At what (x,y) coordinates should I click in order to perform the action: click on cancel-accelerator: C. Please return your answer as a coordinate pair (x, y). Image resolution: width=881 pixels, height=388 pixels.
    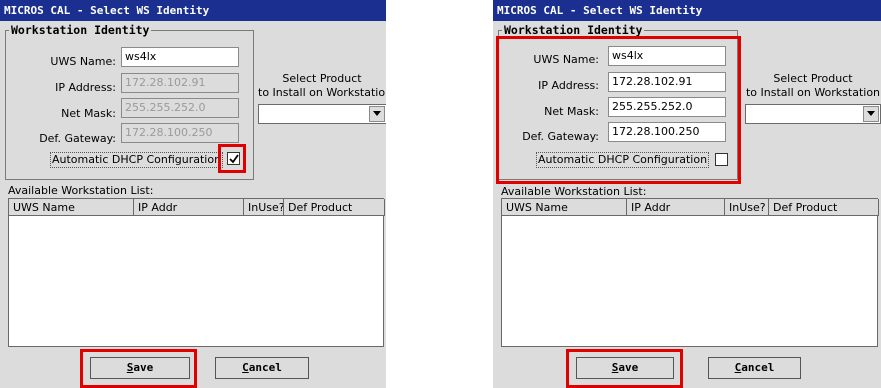
    Looking at the image, I should click on (245, 367).